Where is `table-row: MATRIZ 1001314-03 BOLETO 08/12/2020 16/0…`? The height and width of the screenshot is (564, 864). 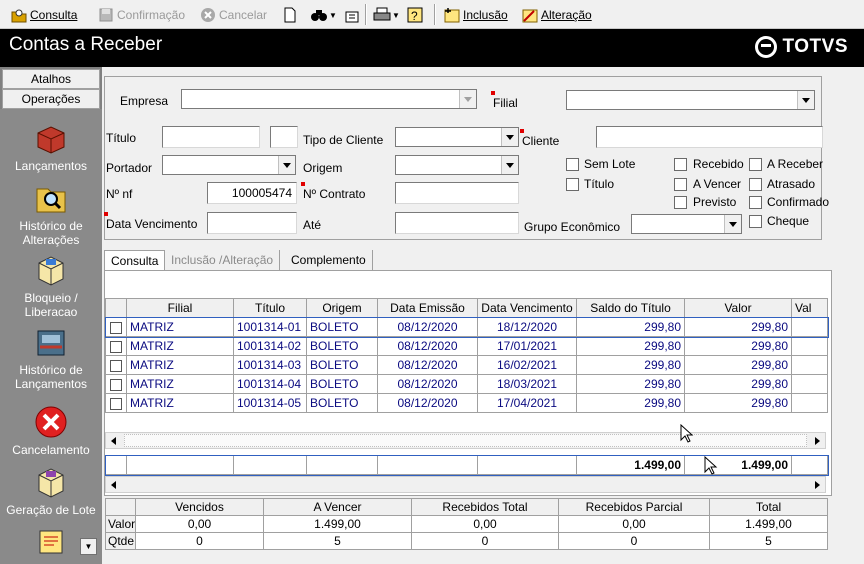
table-row: MATRIZ 1001314-03 BOLETO 08/12/2020 16/0… is located at coordinates (466, 365).